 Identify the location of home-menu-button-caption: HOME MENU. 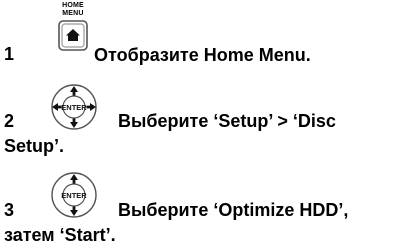
(73, 10).